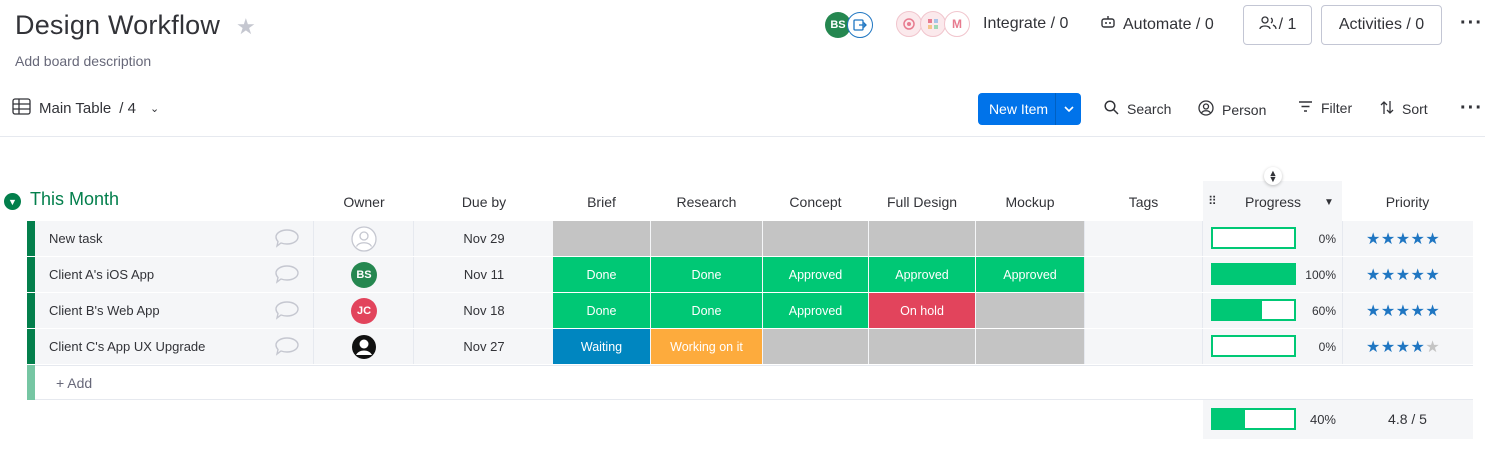  Describe the element at coordinates (364, 202) in the screenshot. I see `column-header-owner: Owner` at that location.